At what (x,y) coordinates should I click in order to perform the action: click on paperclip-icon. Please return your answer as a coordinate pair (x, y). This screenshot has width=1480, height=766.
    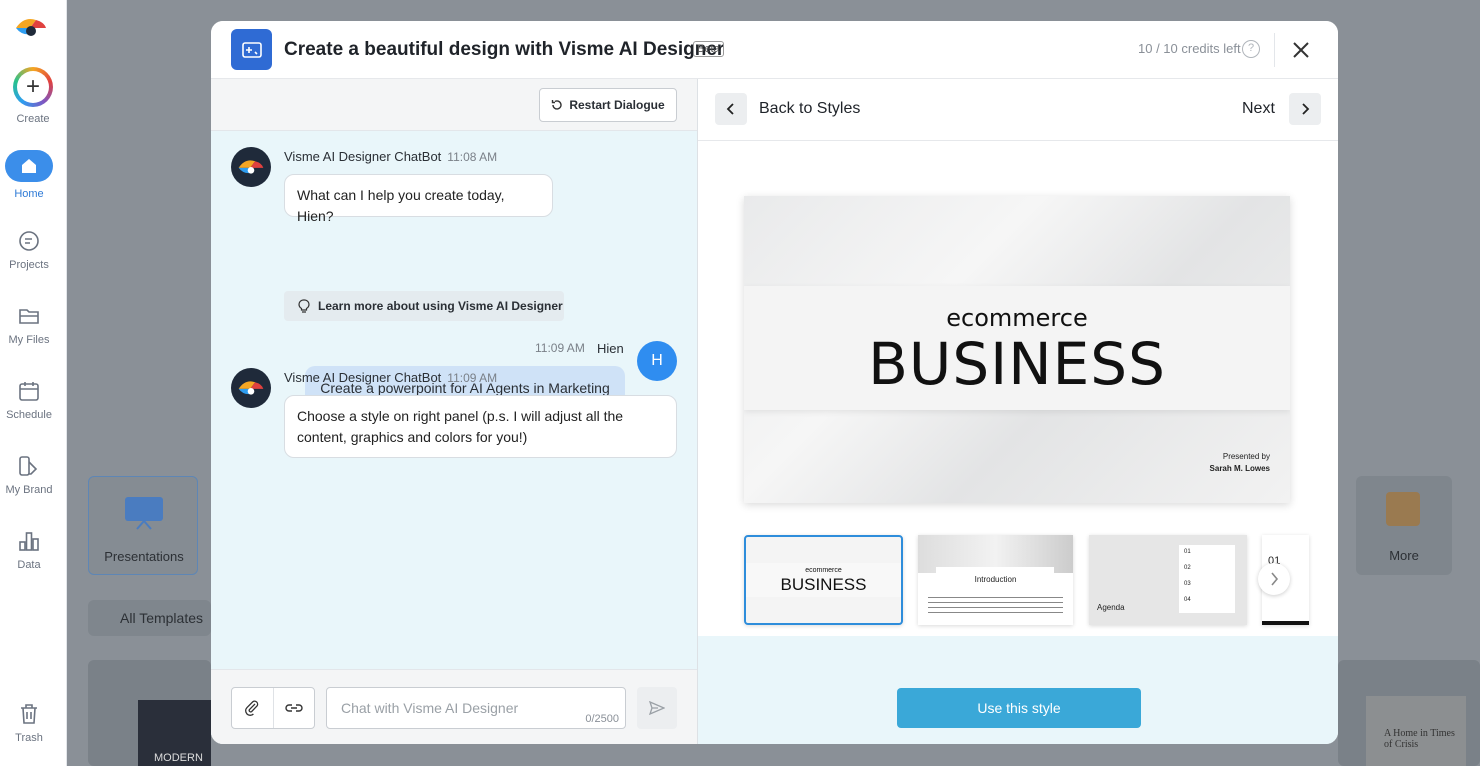
    Looking at the image, I should click on (252, 708).